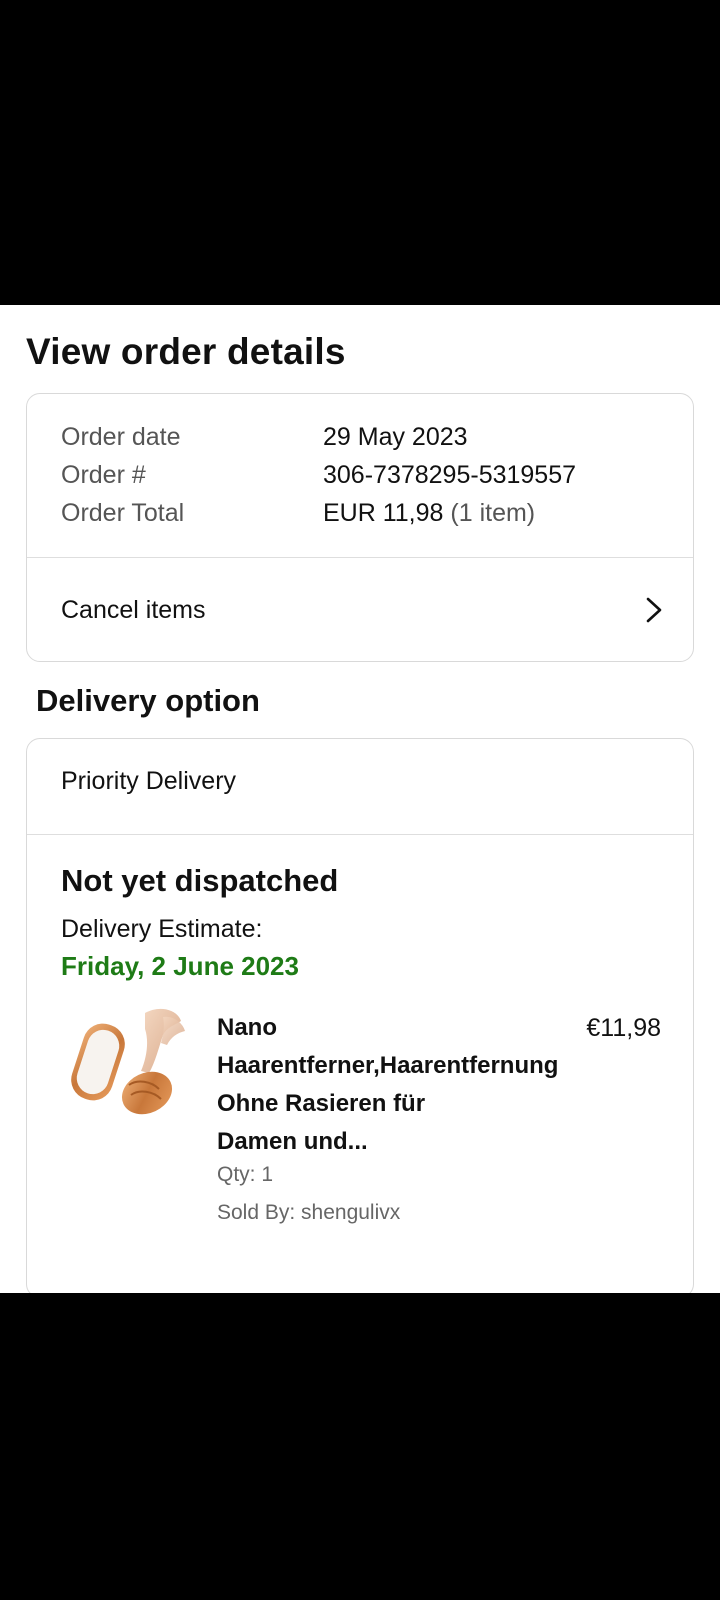  I want to click on order-date-label: Order date, so click(121, 436).